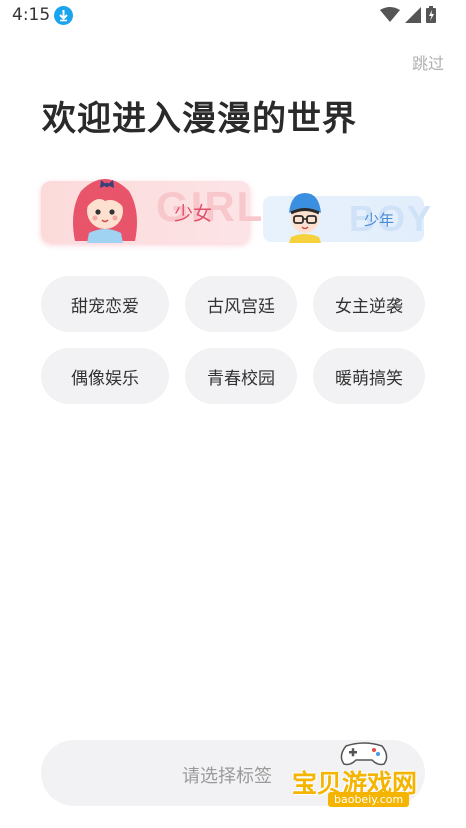 This screenshot has width=466, height=828. Describe the element at coordinates (193, 214) in the screenshot. I see `gender-girl-label: 少女` at that location.